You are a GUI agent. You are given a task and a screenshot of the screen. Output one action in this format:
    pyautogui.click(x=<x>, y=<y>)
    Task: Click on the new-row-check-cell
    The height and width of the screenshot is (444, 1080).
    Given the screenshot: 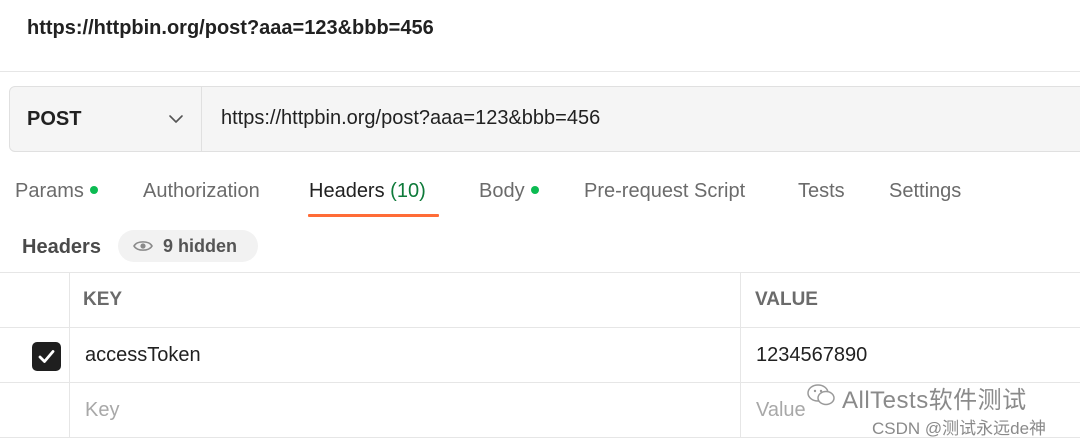 What is the action you would take?
    pyautogui.click(x=35, y=410)
    